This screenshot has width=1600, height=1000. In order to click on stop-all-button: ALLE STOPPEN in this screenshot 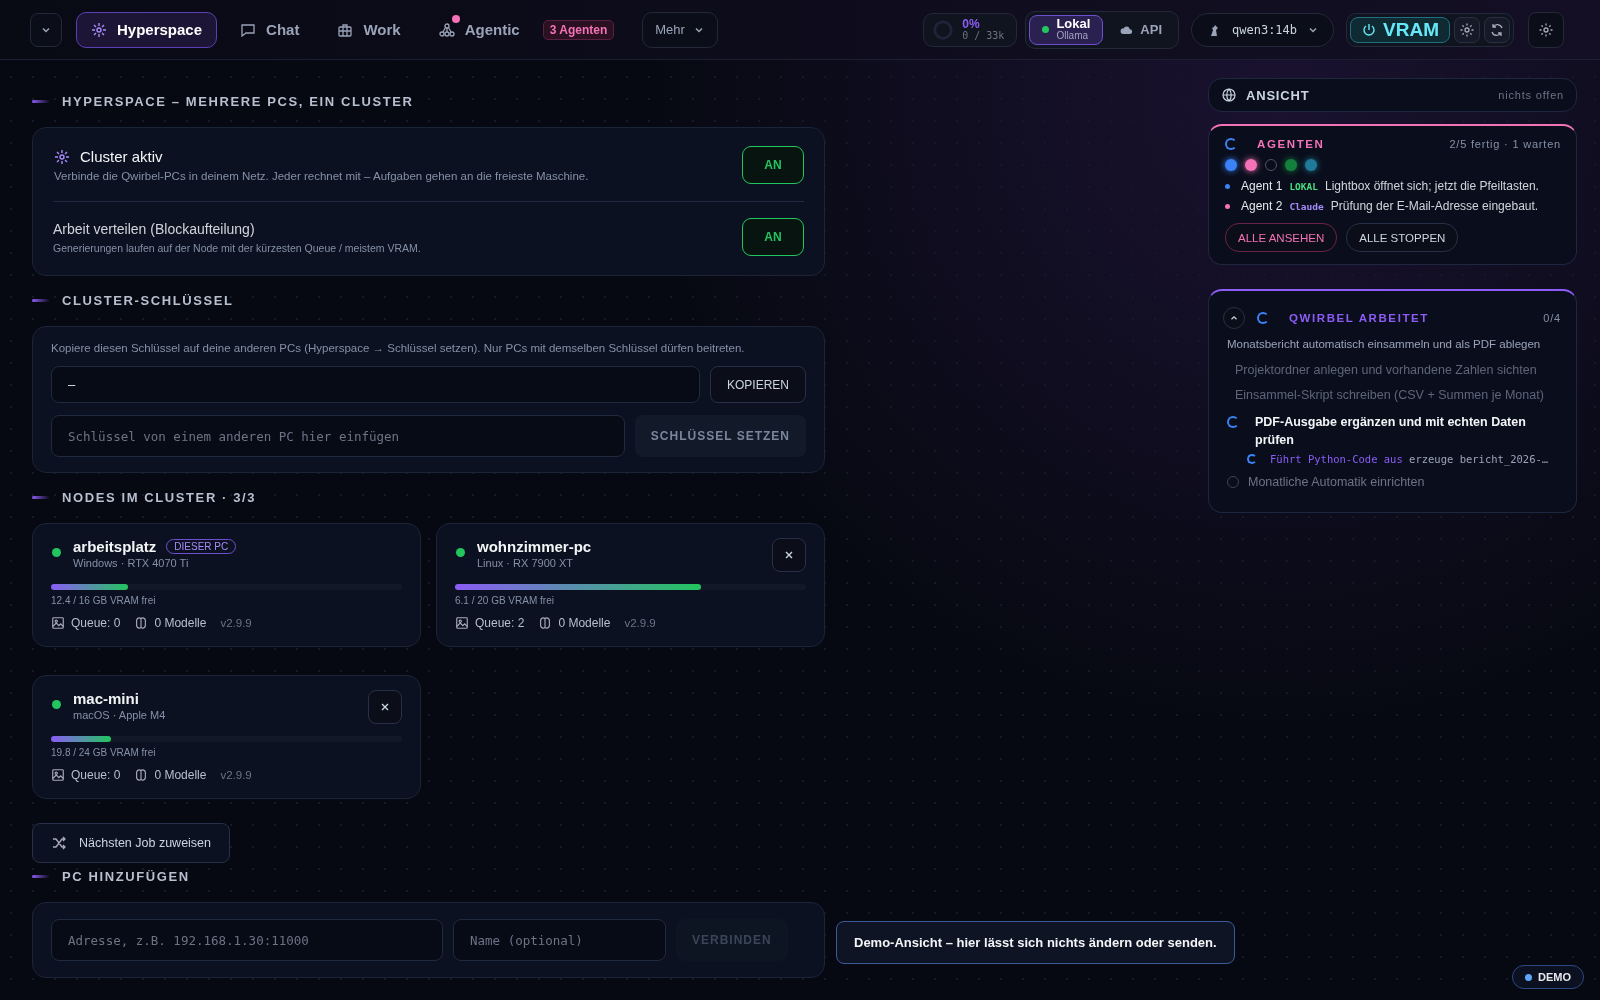, I will do `click(1402, 237)`.